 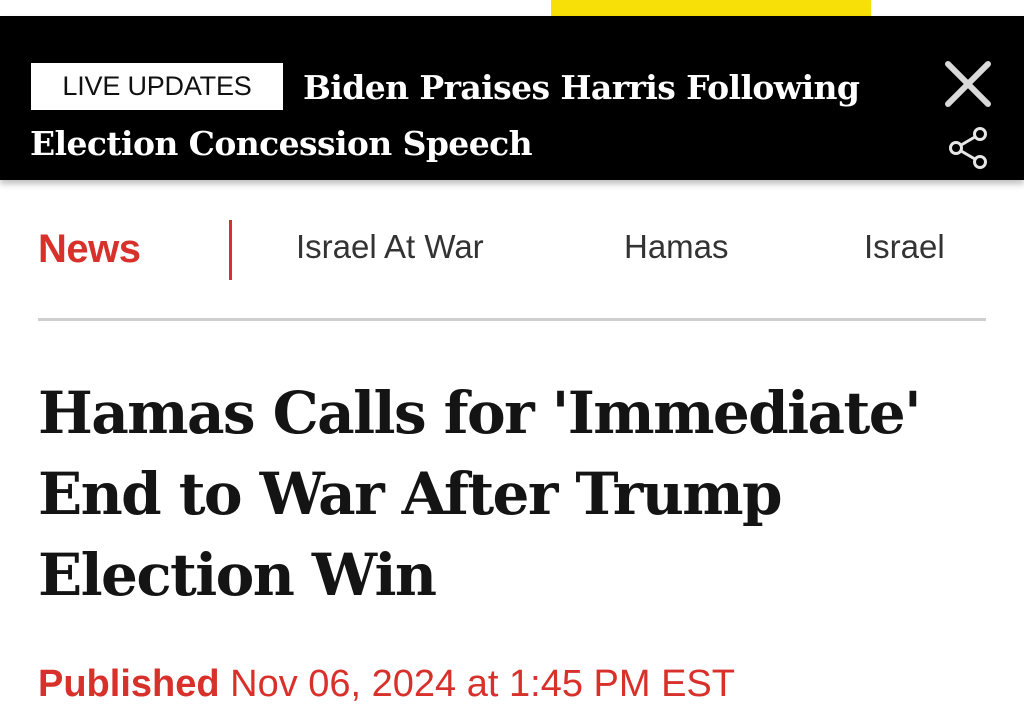 What do you see at coordinates (904, 247) in the screenshot?
I see `nav-item-israel: Israel` at bounding box center [904, 247].